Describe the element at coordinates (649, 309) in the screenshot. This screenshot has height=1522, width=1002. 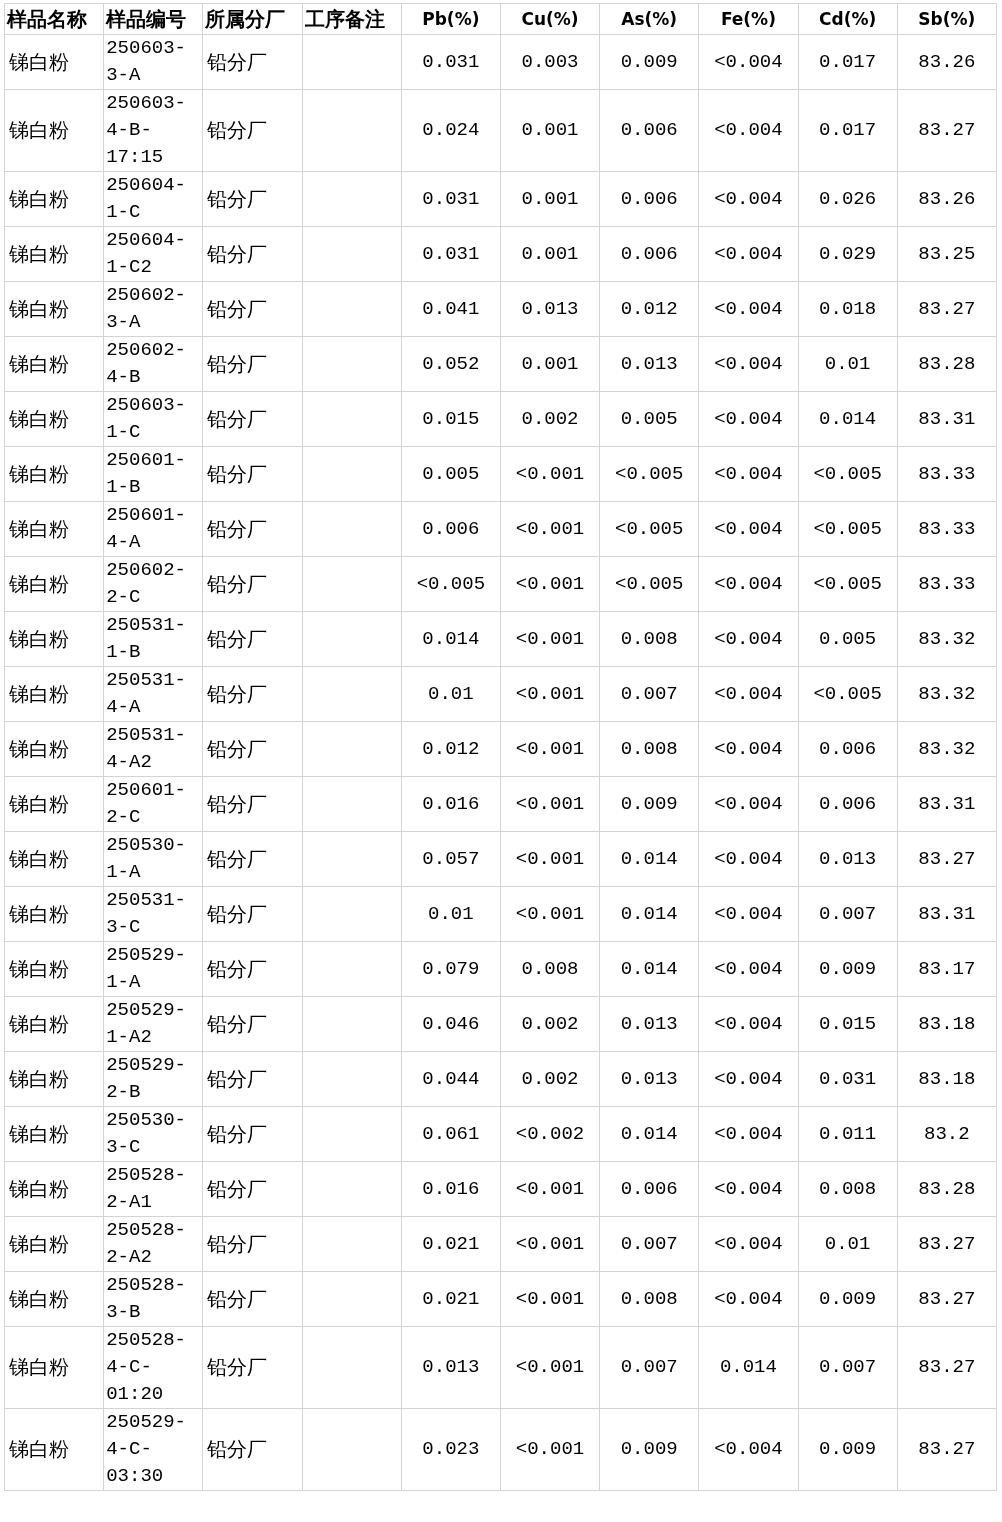
I see `table-cell: 0.012` at that location.